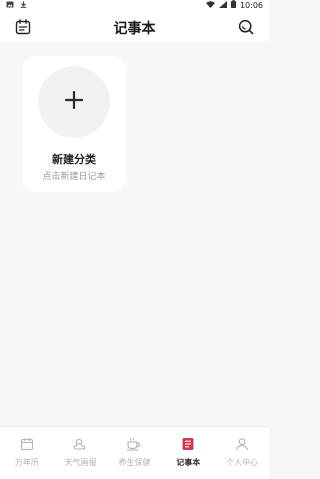  What do you see at coordinates (188, 462) in the screenshot?
I see `tab-label: 记事本` at bounding box center [188, 462].